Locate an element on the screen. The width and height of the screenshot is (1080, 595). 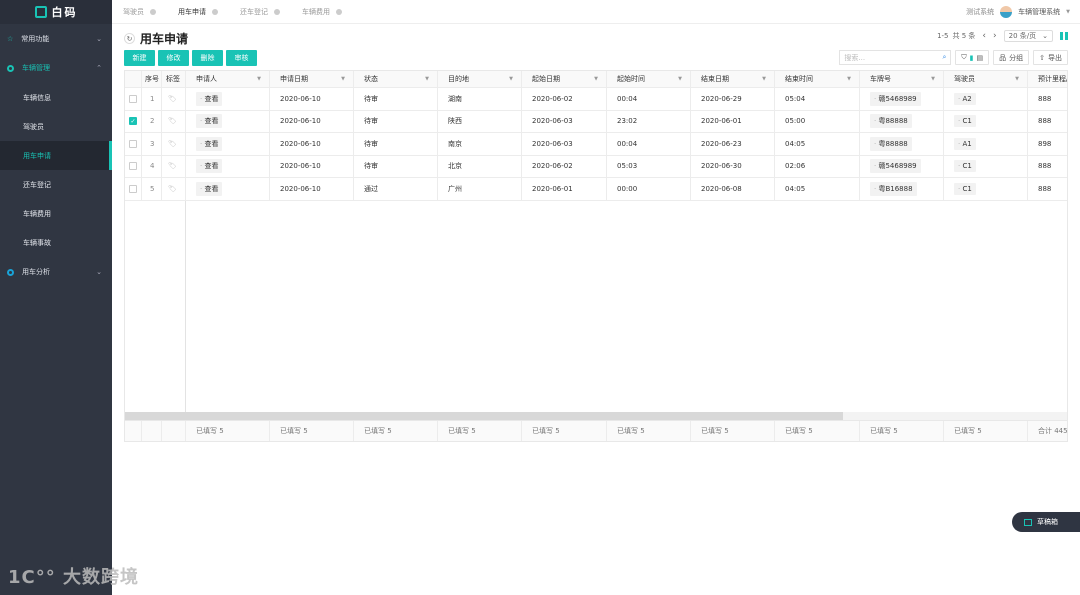
column-header: 车牌号 ▼ is located at coordinates (902, 79).